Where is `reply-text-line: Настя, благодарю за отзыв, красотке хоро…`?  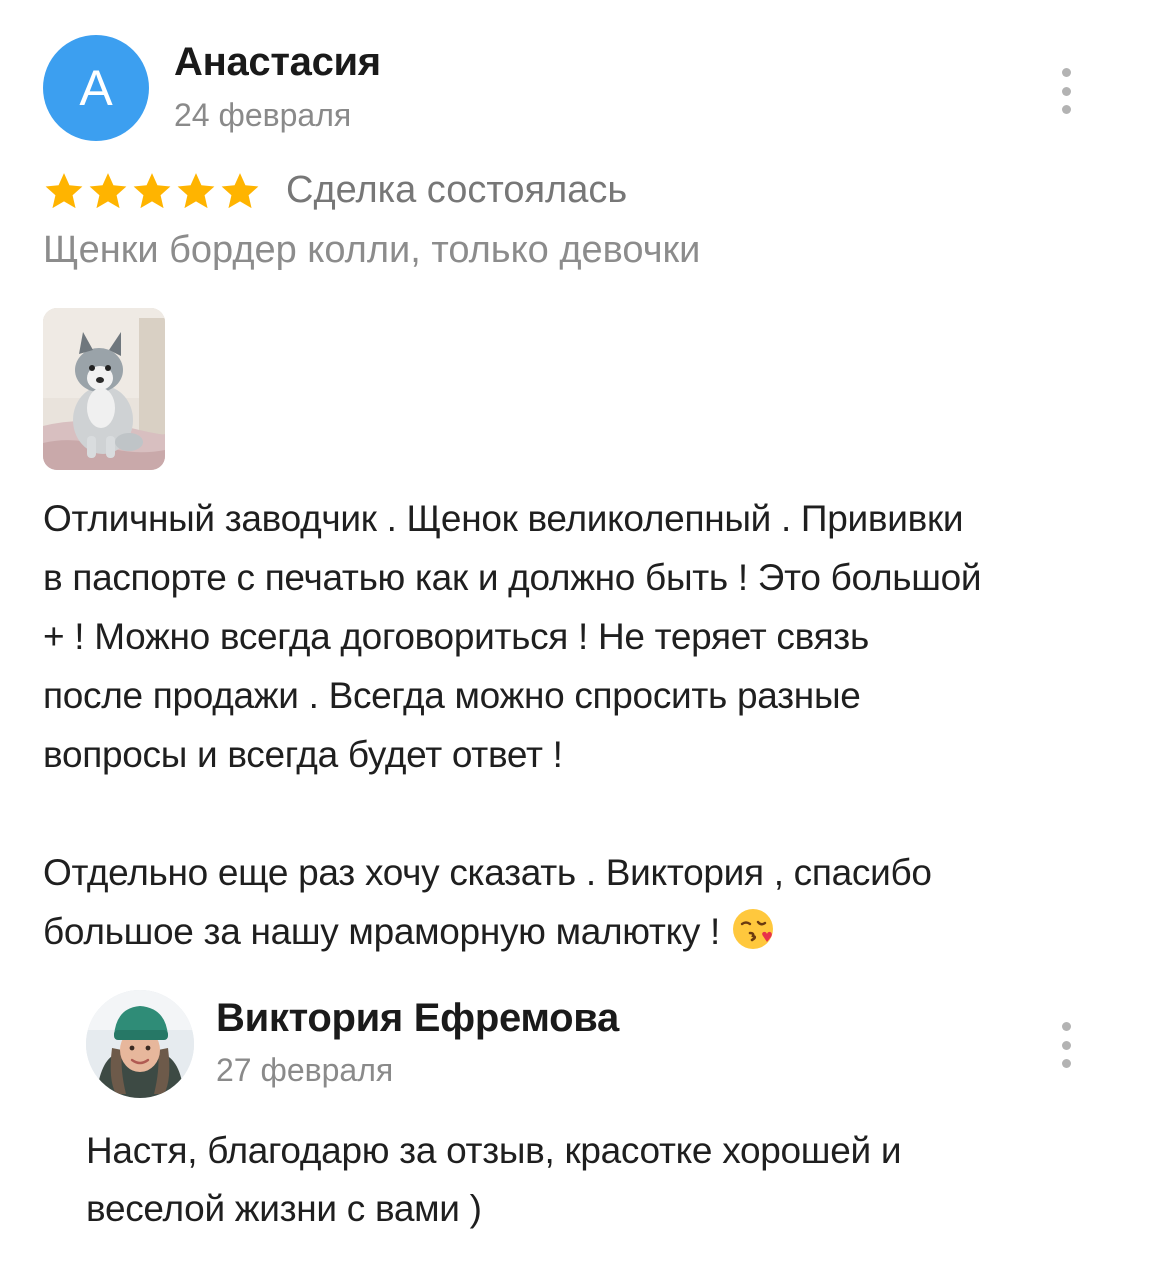
reply-text-line: Настя, благодарю за отзыв, красотке хоро… is located at coordinates (494, 1150).